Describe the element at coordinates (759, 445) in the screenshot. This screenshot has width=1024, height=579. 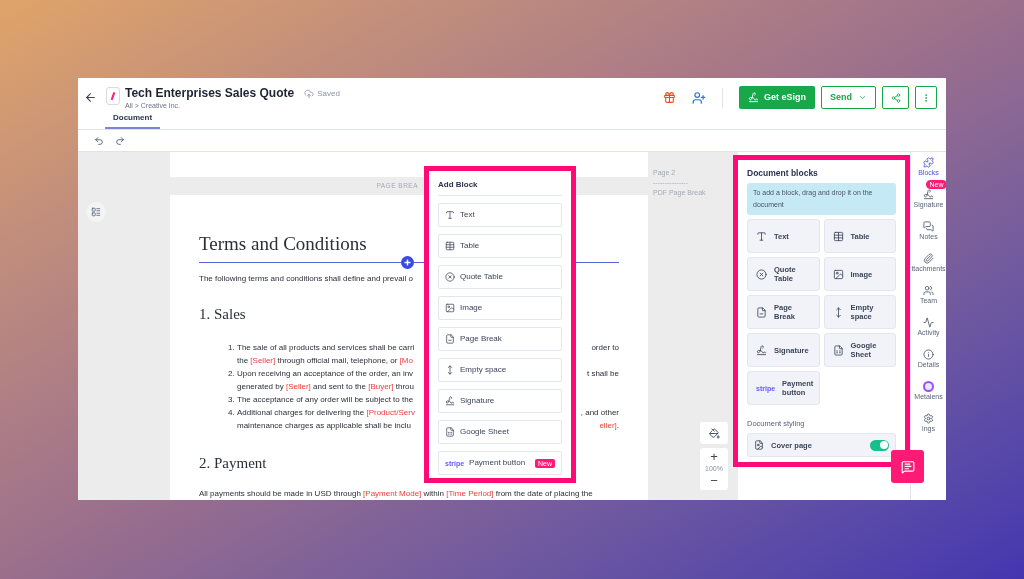
I see `file-image-icon` at that location.